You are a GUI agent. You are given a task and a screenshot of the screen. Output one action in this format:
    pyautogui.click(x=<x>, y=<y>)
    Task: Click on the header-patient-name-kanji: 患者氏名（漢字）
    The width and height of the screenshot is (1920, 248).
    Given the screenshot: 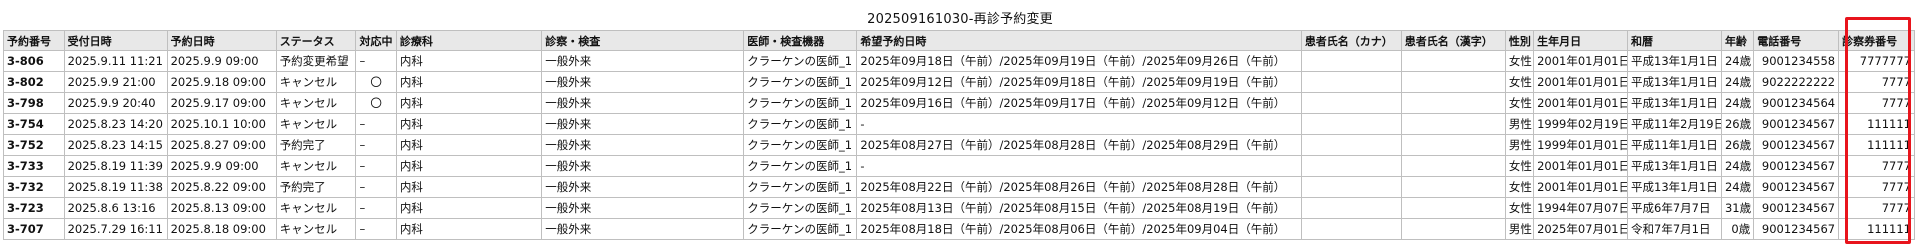 What is the action you would take?
    pyautogui.click(x=1453, y=40)
    